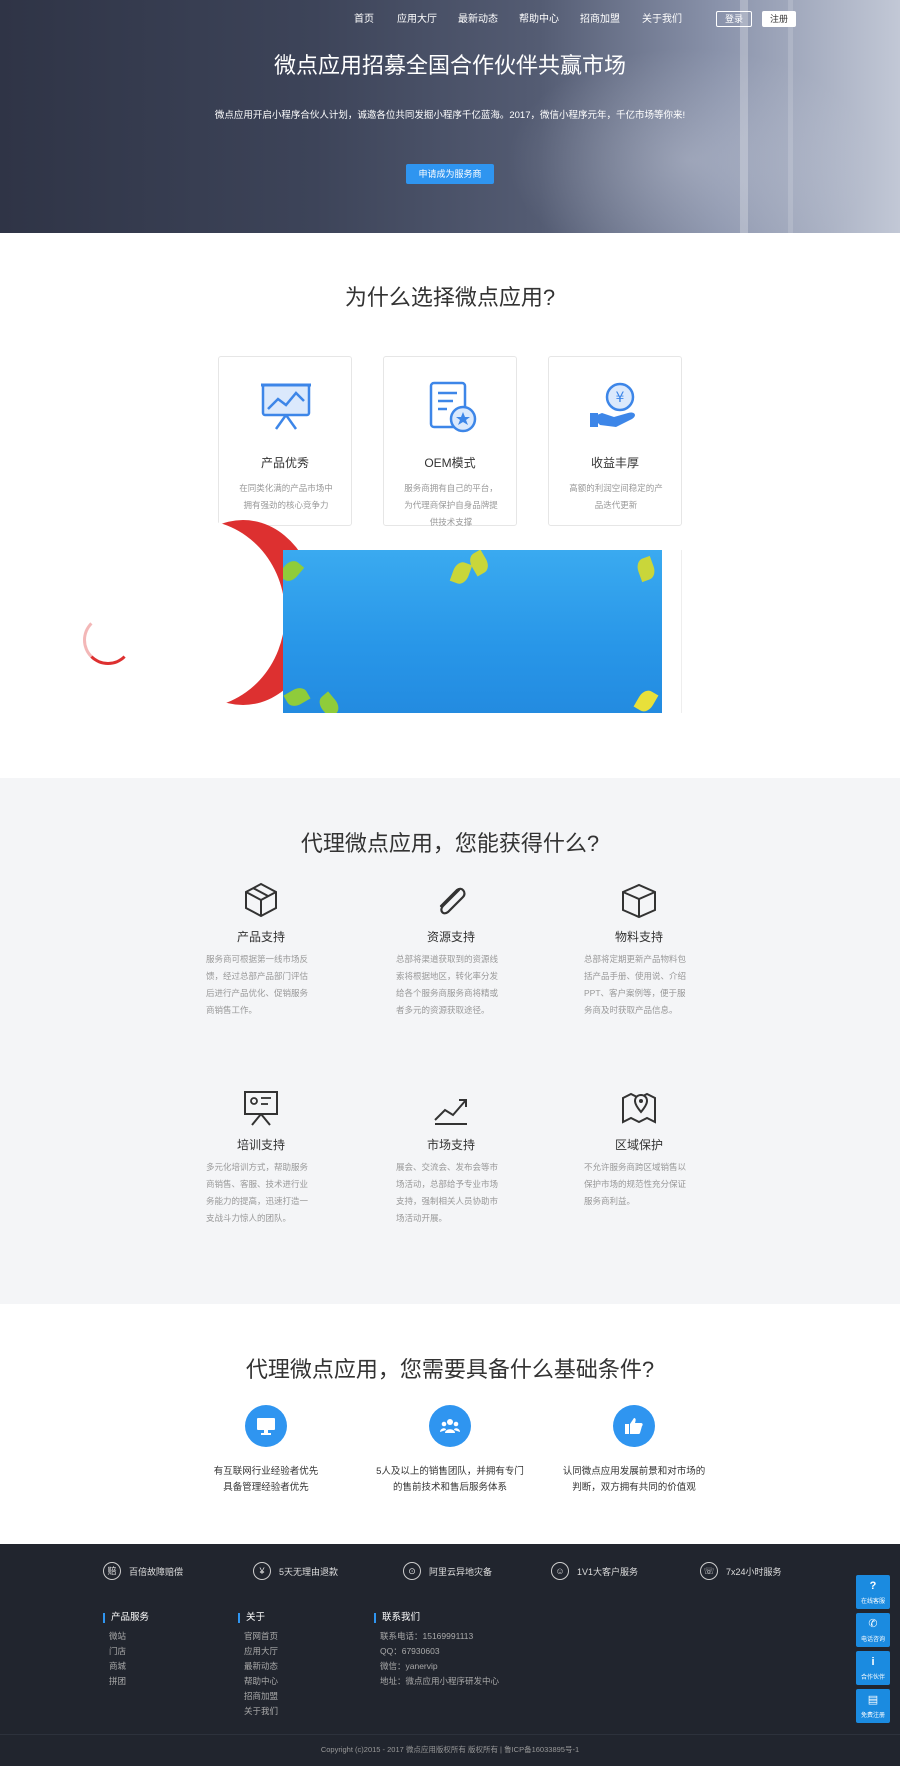  I want to click on nav-item-home: 首页, so click(364, 17).